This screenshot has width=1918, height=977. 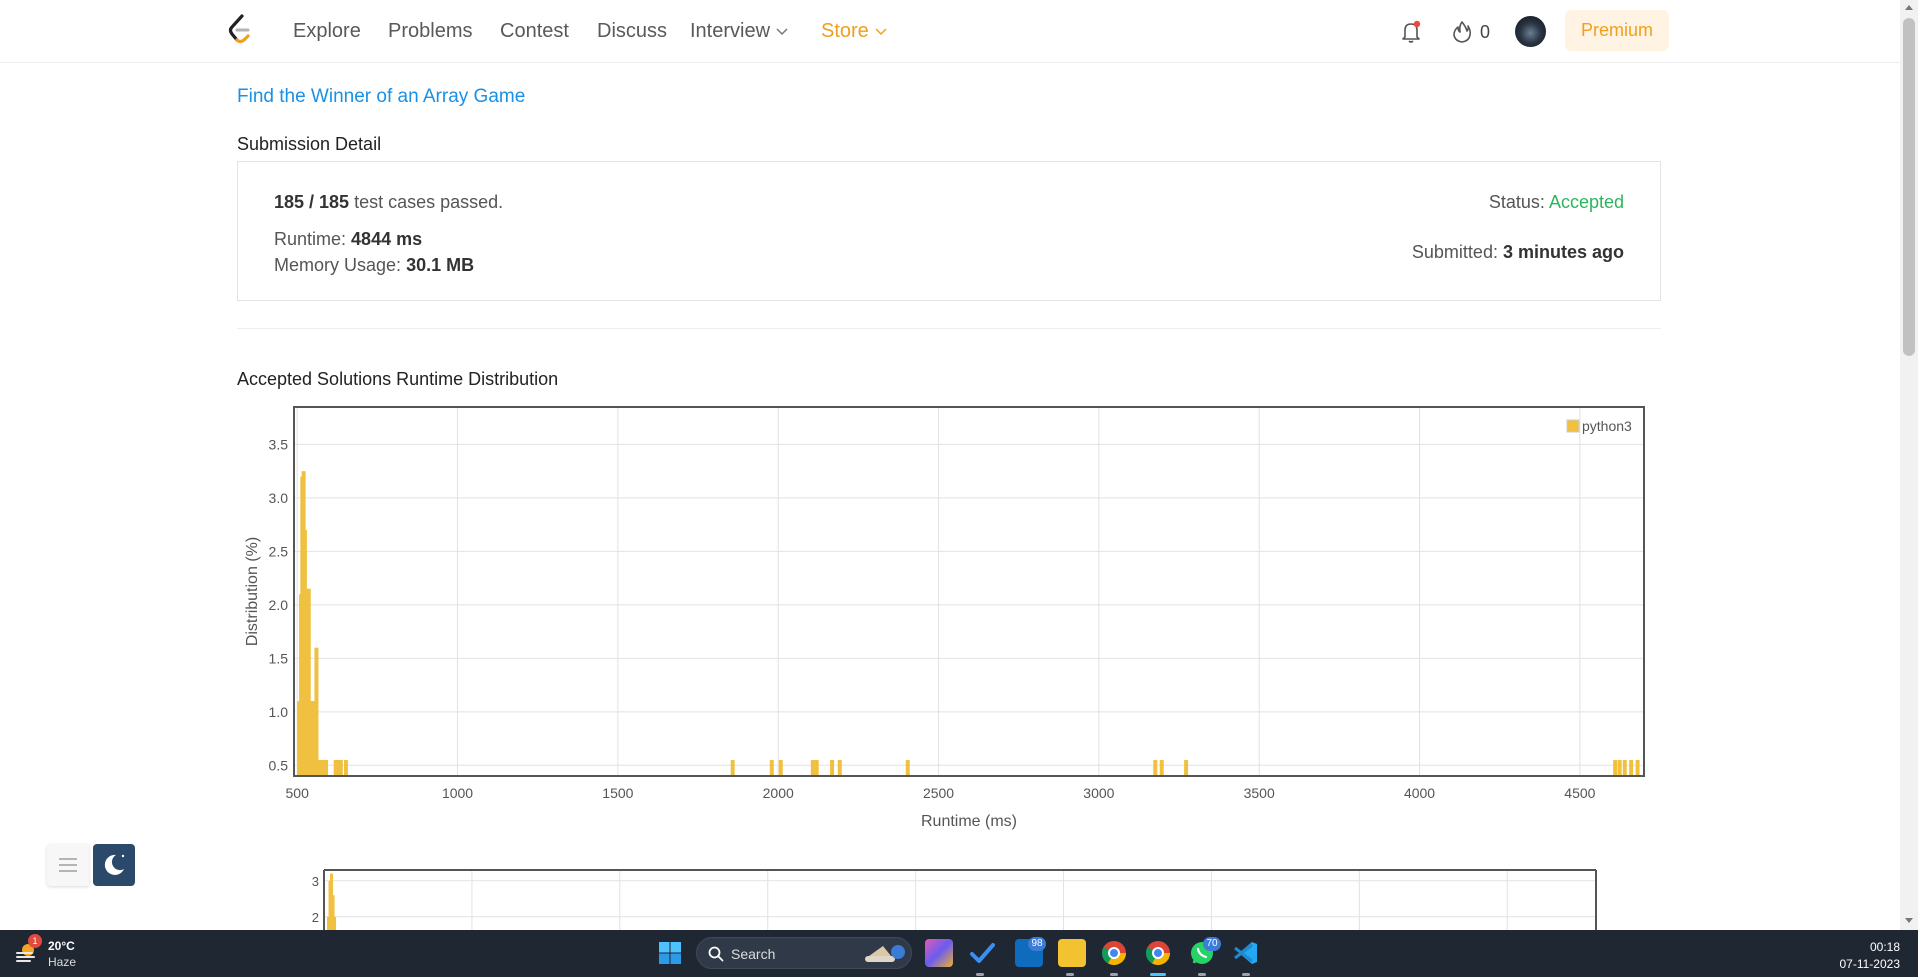 What do you see at coordinates (534, 31) in the screenshot?
I see `nav-contest: Contest` at bounding box center [534, 31].